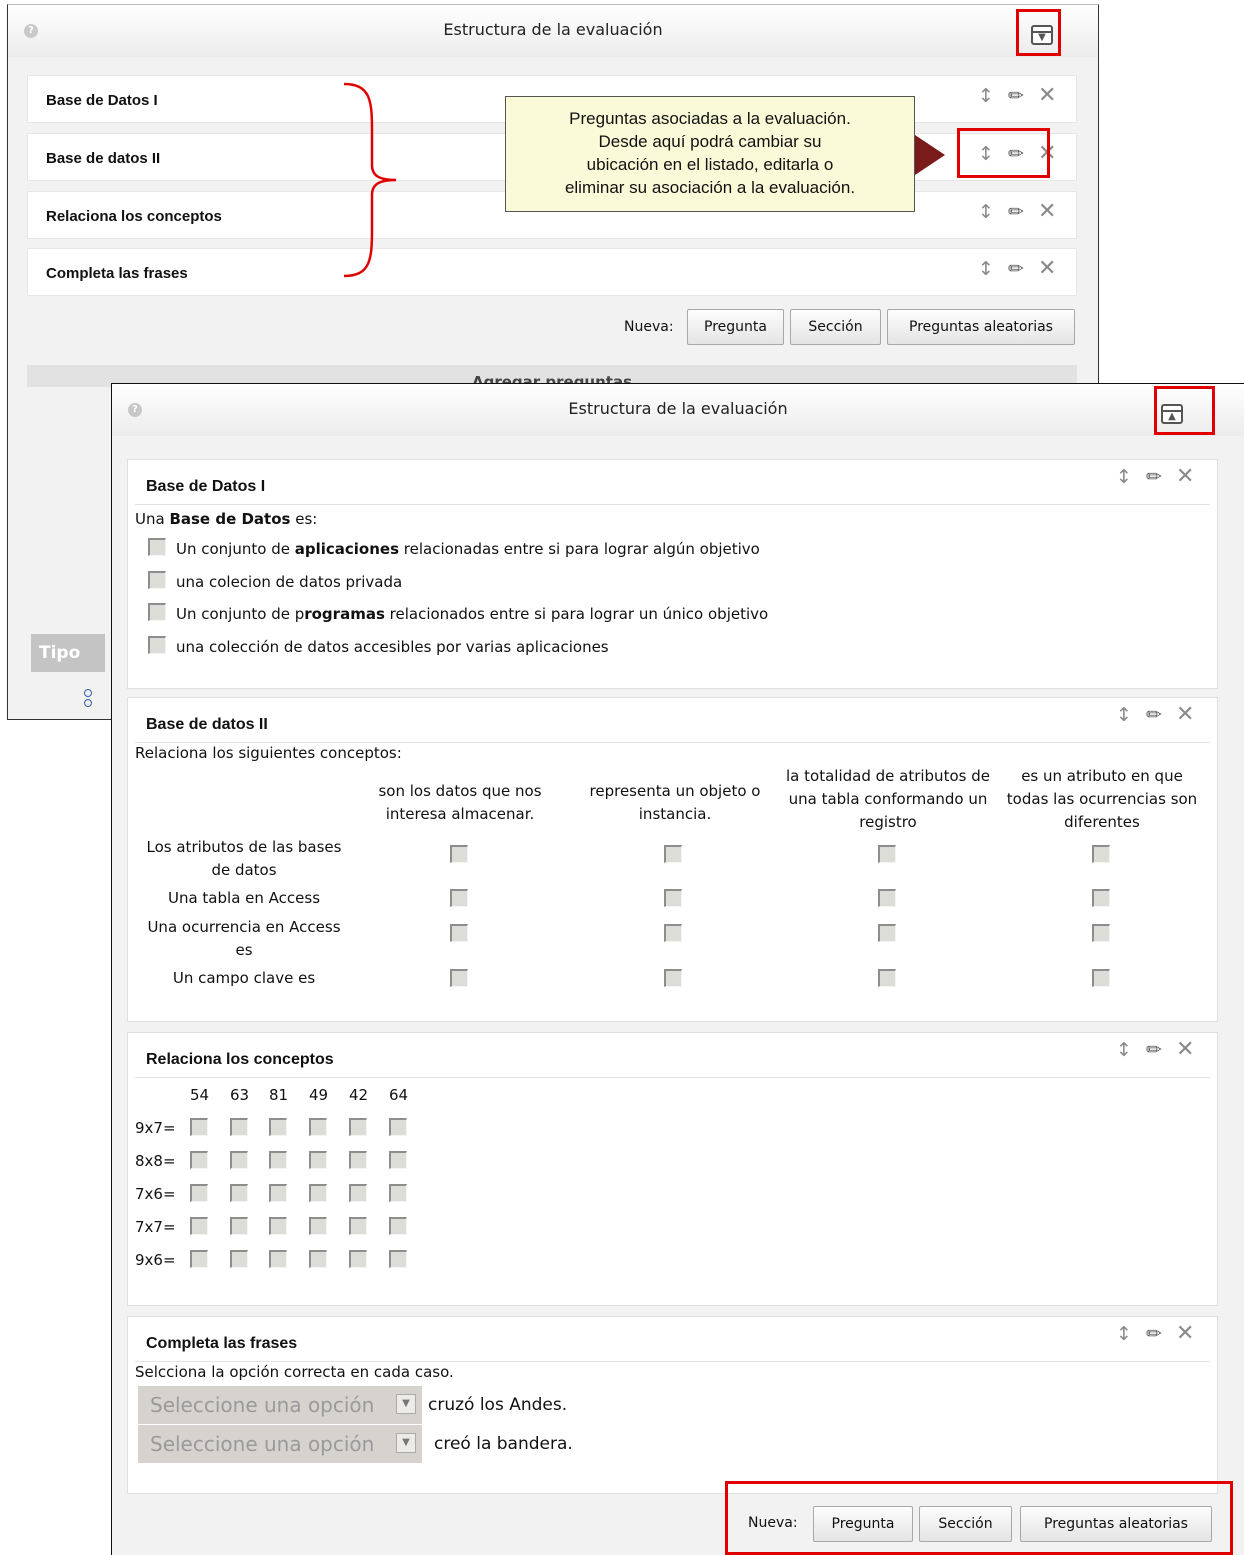  I want to click on front-panel-titlebar: ? Estructura de la evaluación ▲, so click(678, 410).